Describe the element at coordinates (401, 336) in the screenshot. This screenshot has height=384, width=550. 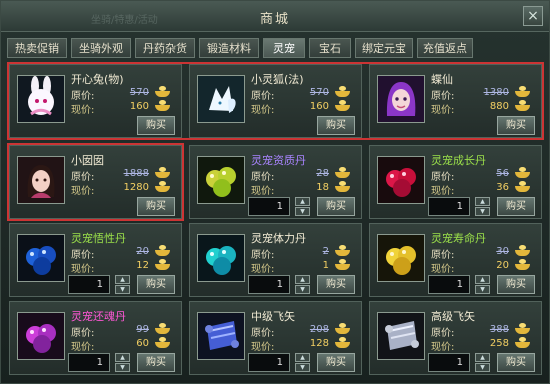
I see `gray-scroll-icon` at that location.